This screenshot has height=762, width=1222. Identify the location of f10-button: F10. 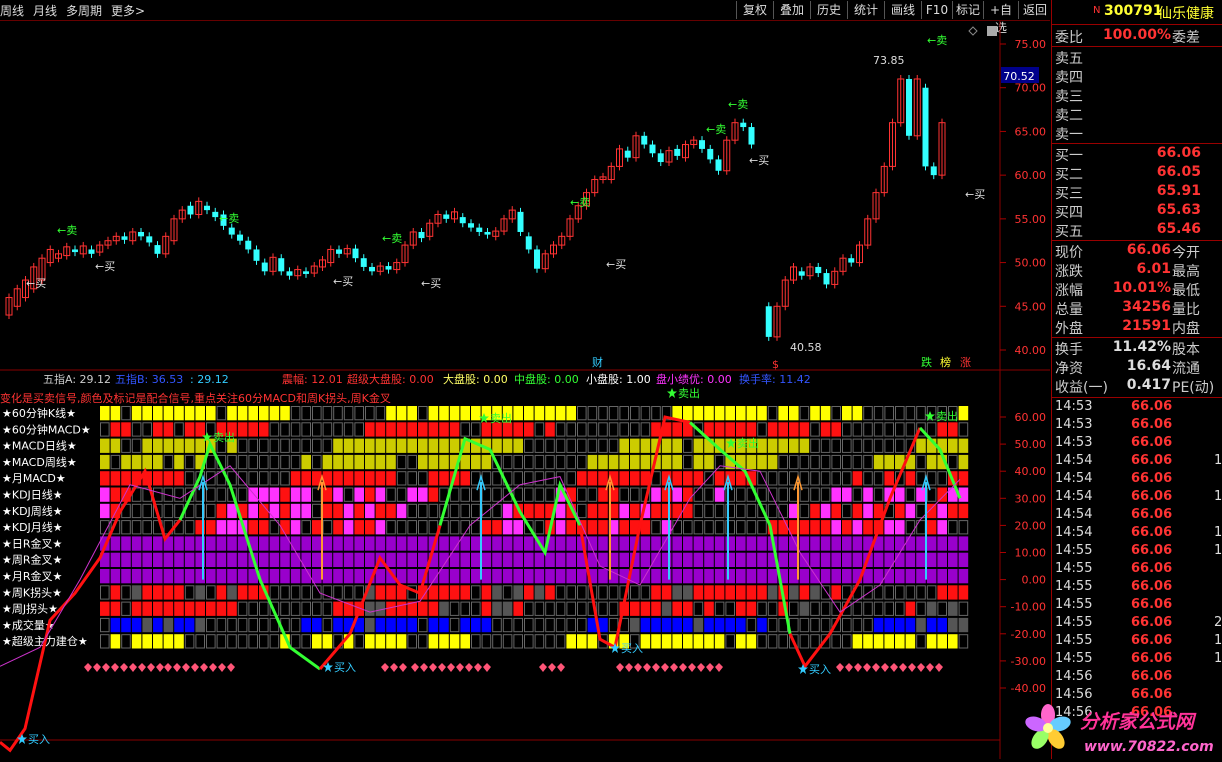
(936, 10).